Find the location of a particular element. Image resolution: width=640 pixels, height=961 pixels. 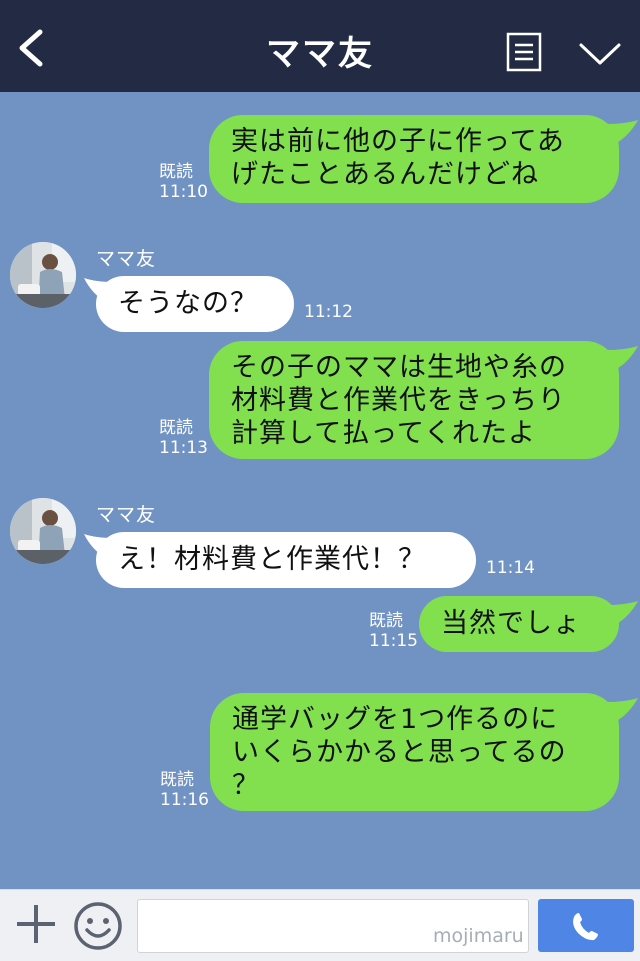

emoji-icon is located at coordinates (98, 926).